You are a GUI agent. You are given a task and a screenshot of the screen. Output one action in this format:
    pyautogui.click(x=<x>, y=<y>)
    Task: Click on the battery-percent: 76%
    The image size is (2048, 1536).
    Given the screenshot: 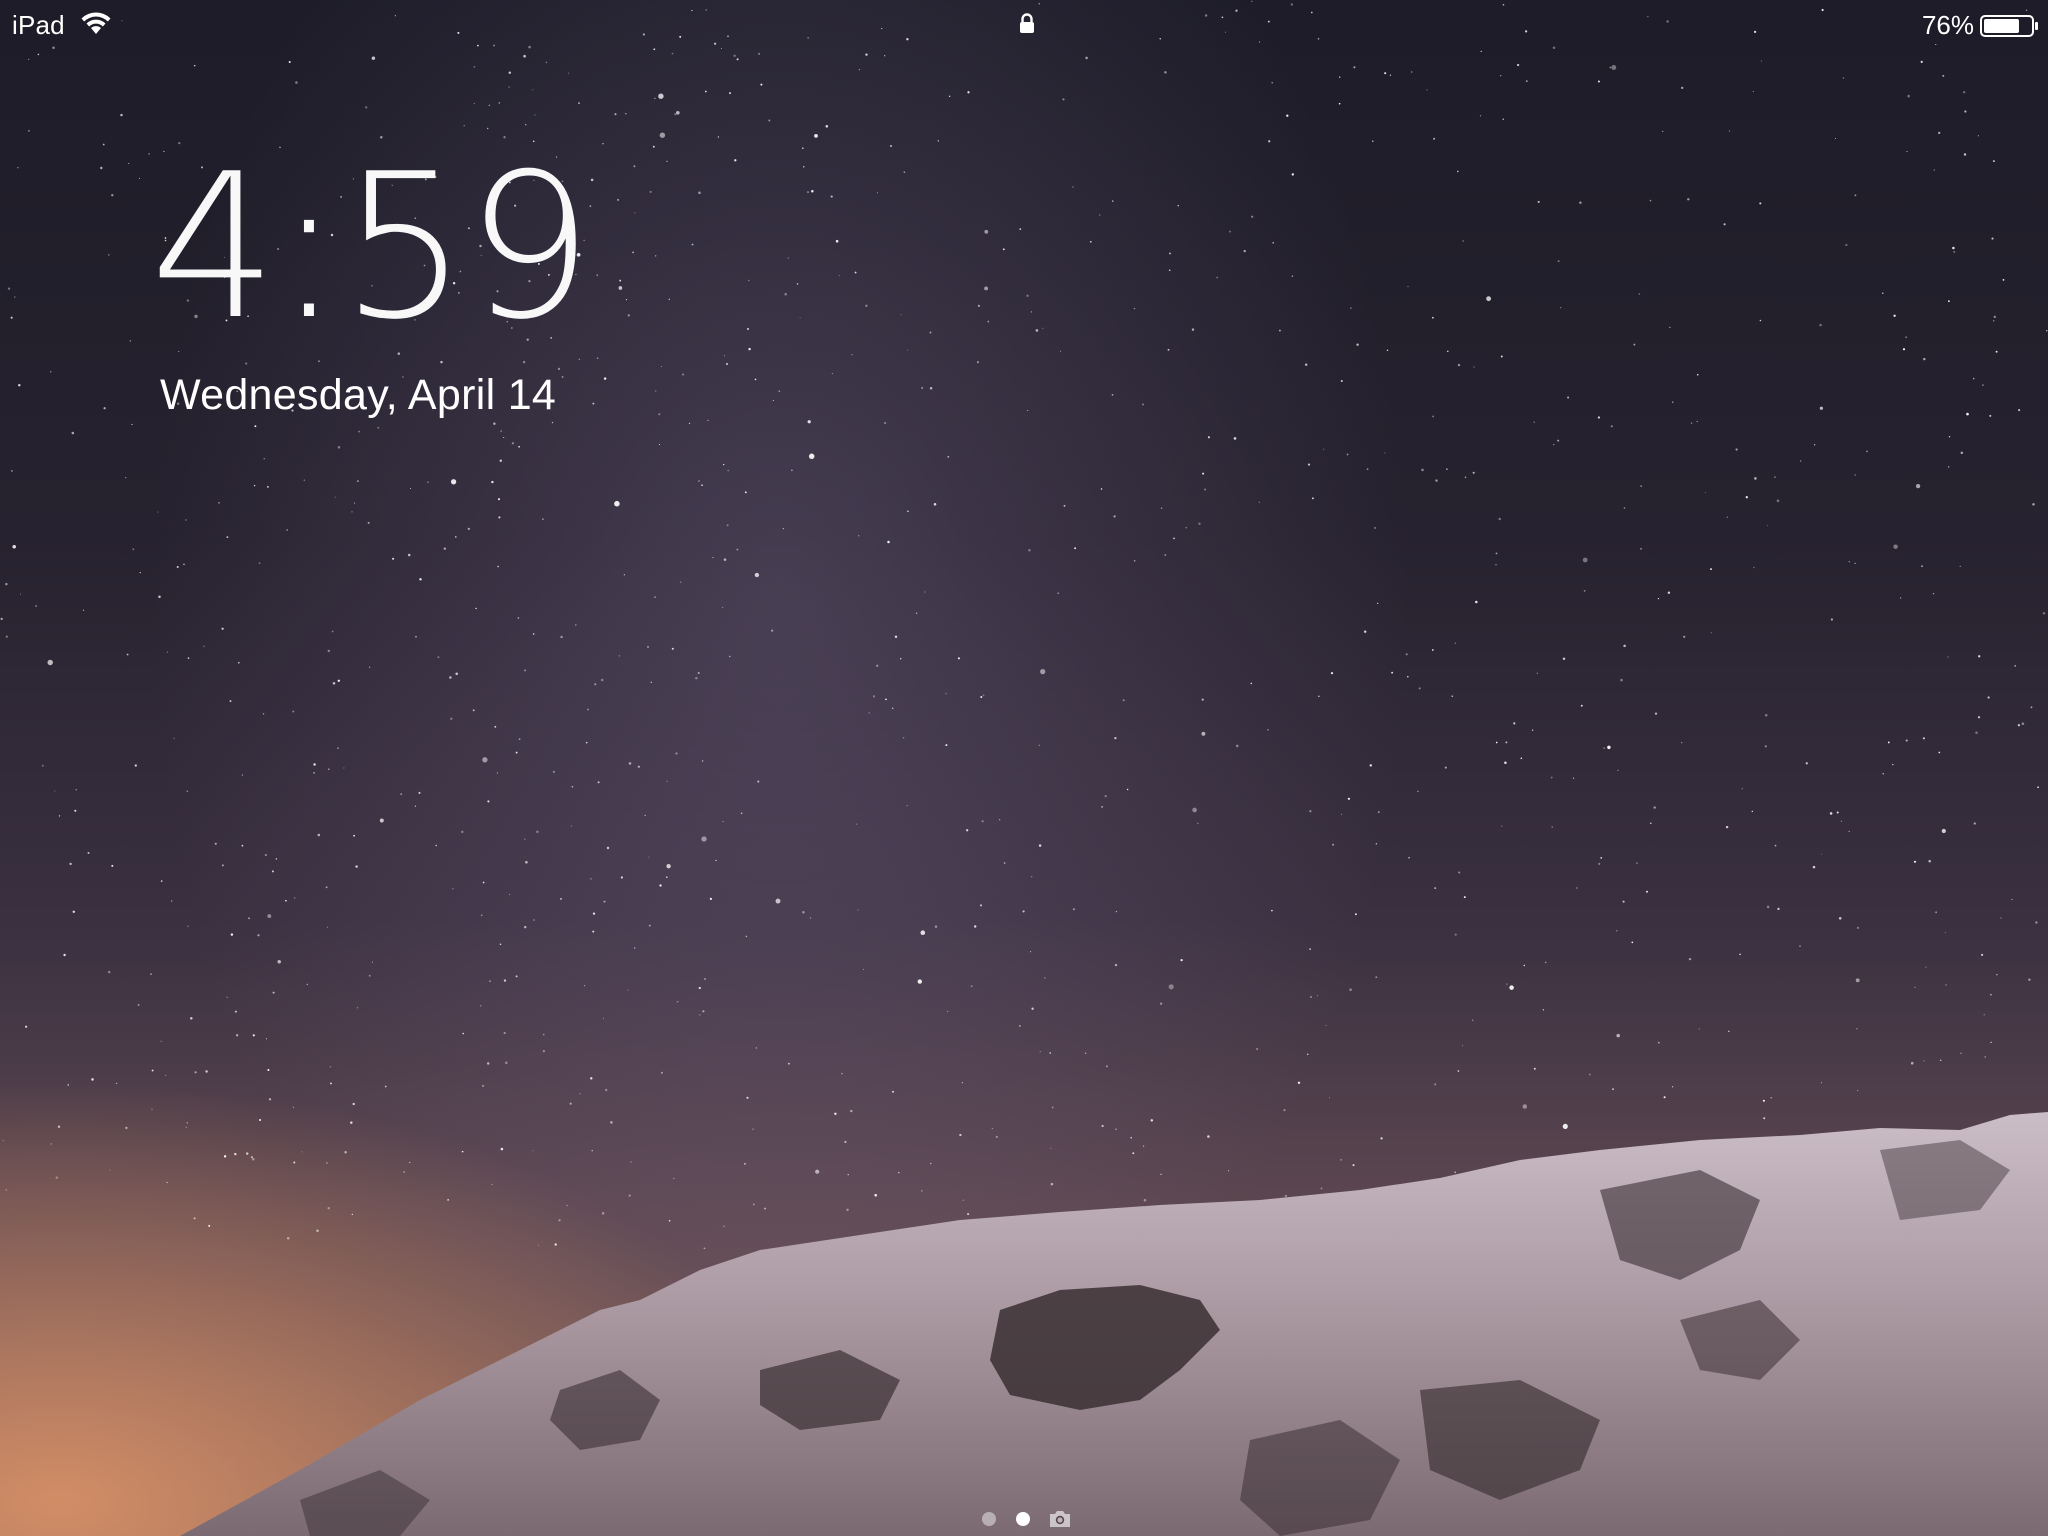 What is the action you would take?
    pyautogui.click(x=1947, y=25)
    